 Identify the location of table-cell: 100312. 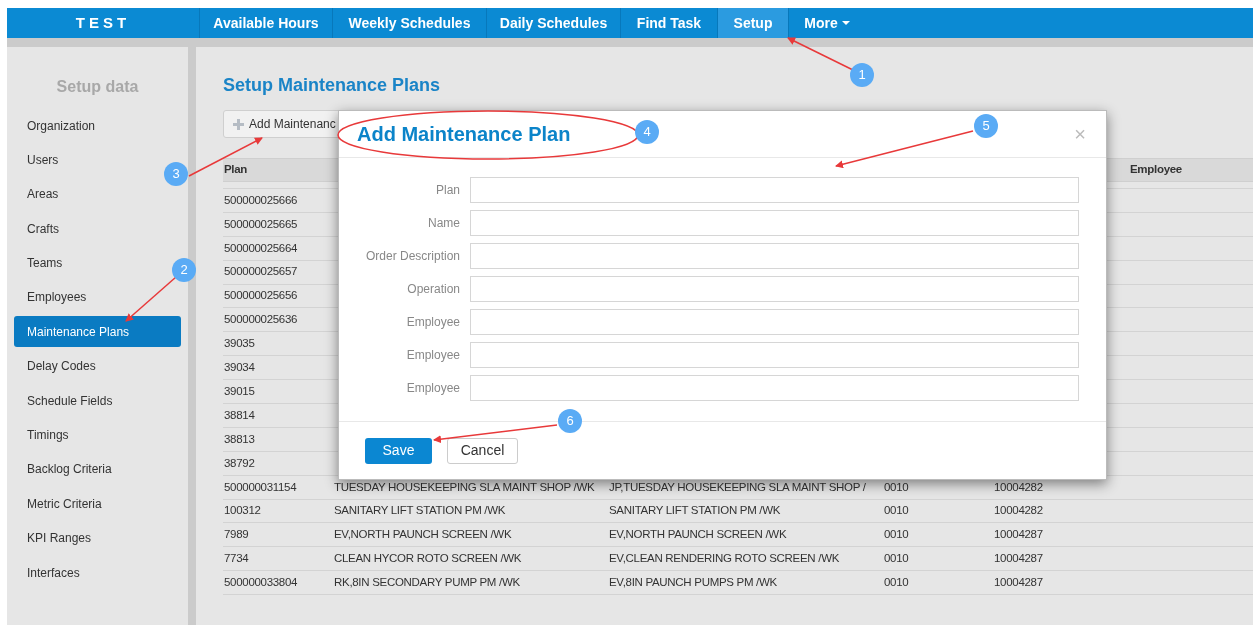
(242, 510).